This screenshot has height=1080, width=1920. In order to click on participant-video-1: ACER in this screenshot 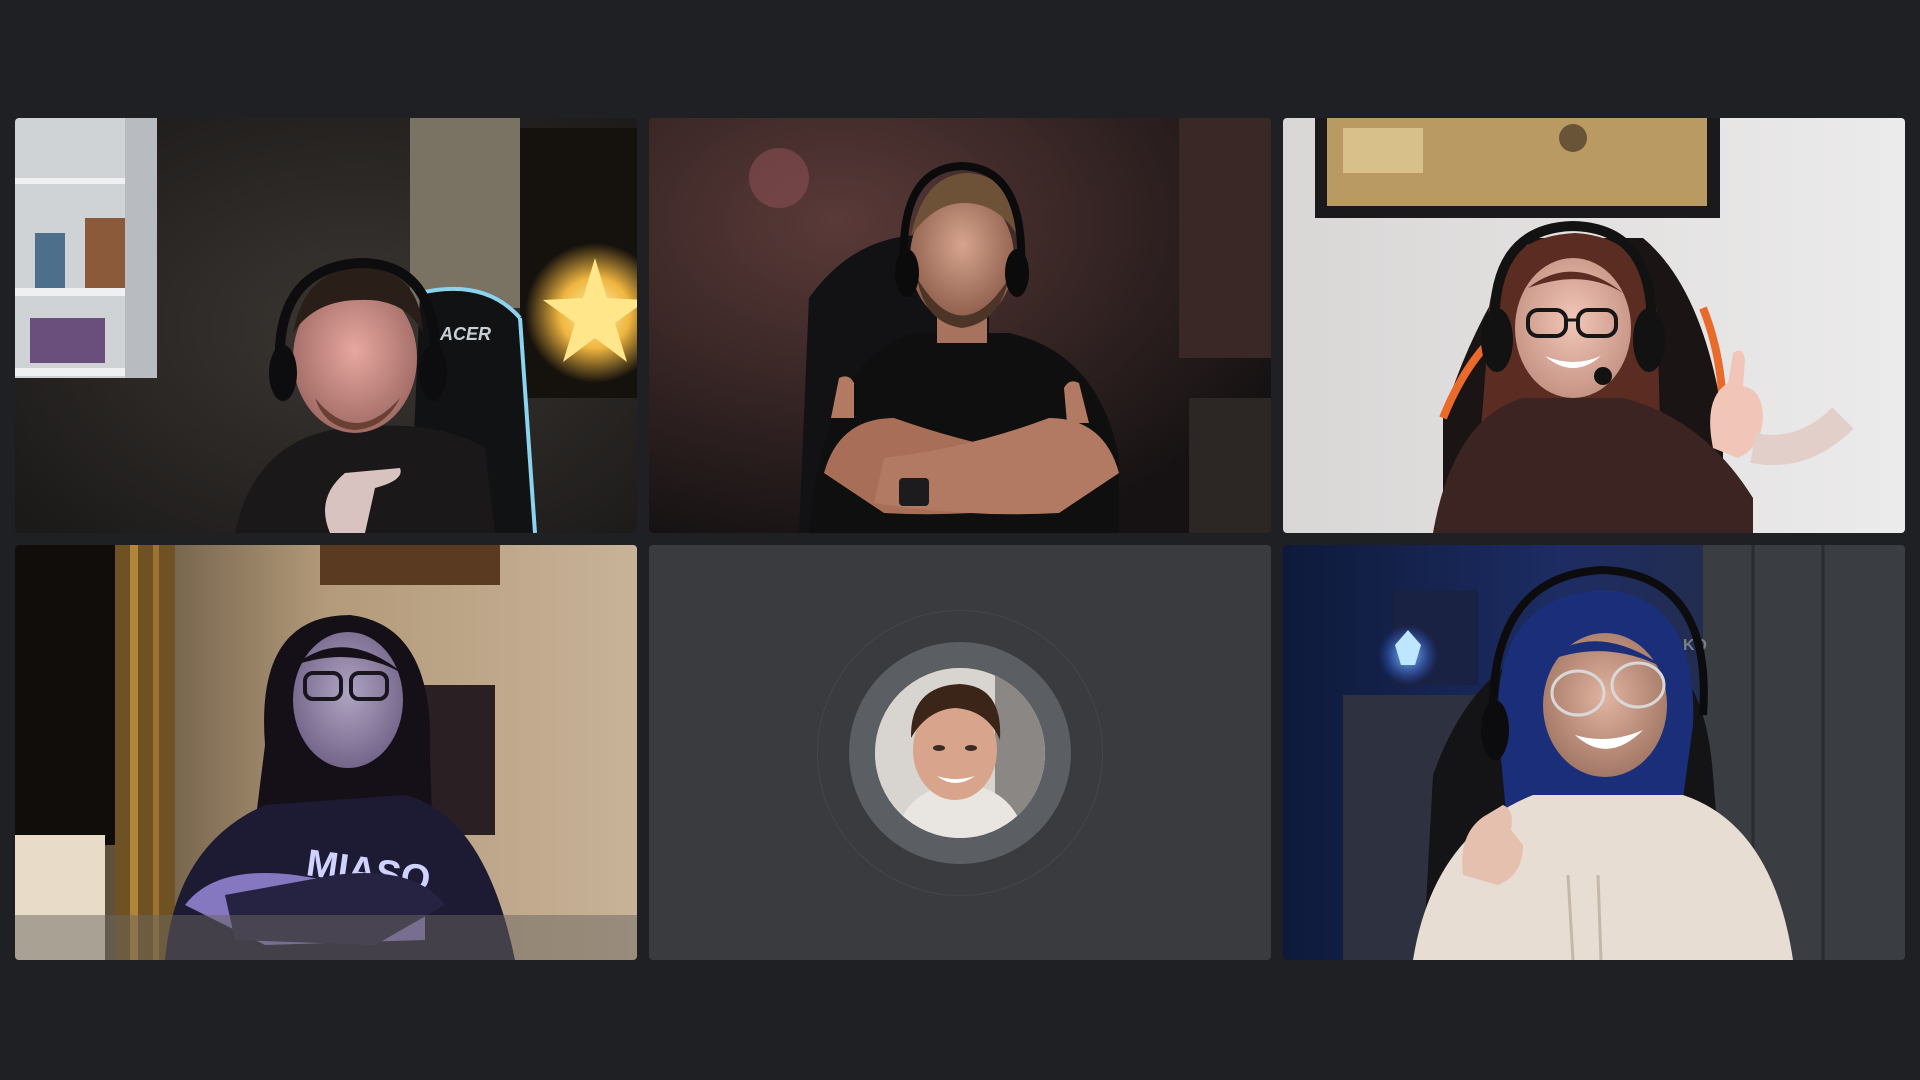, I will do `click(326, 325)`.